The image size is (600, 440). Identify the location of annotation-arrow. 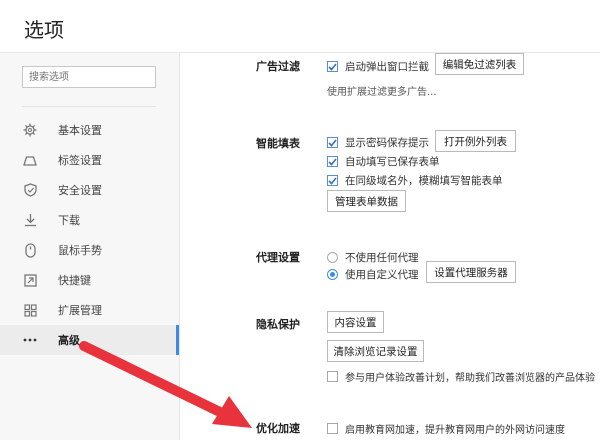
(165, 384).